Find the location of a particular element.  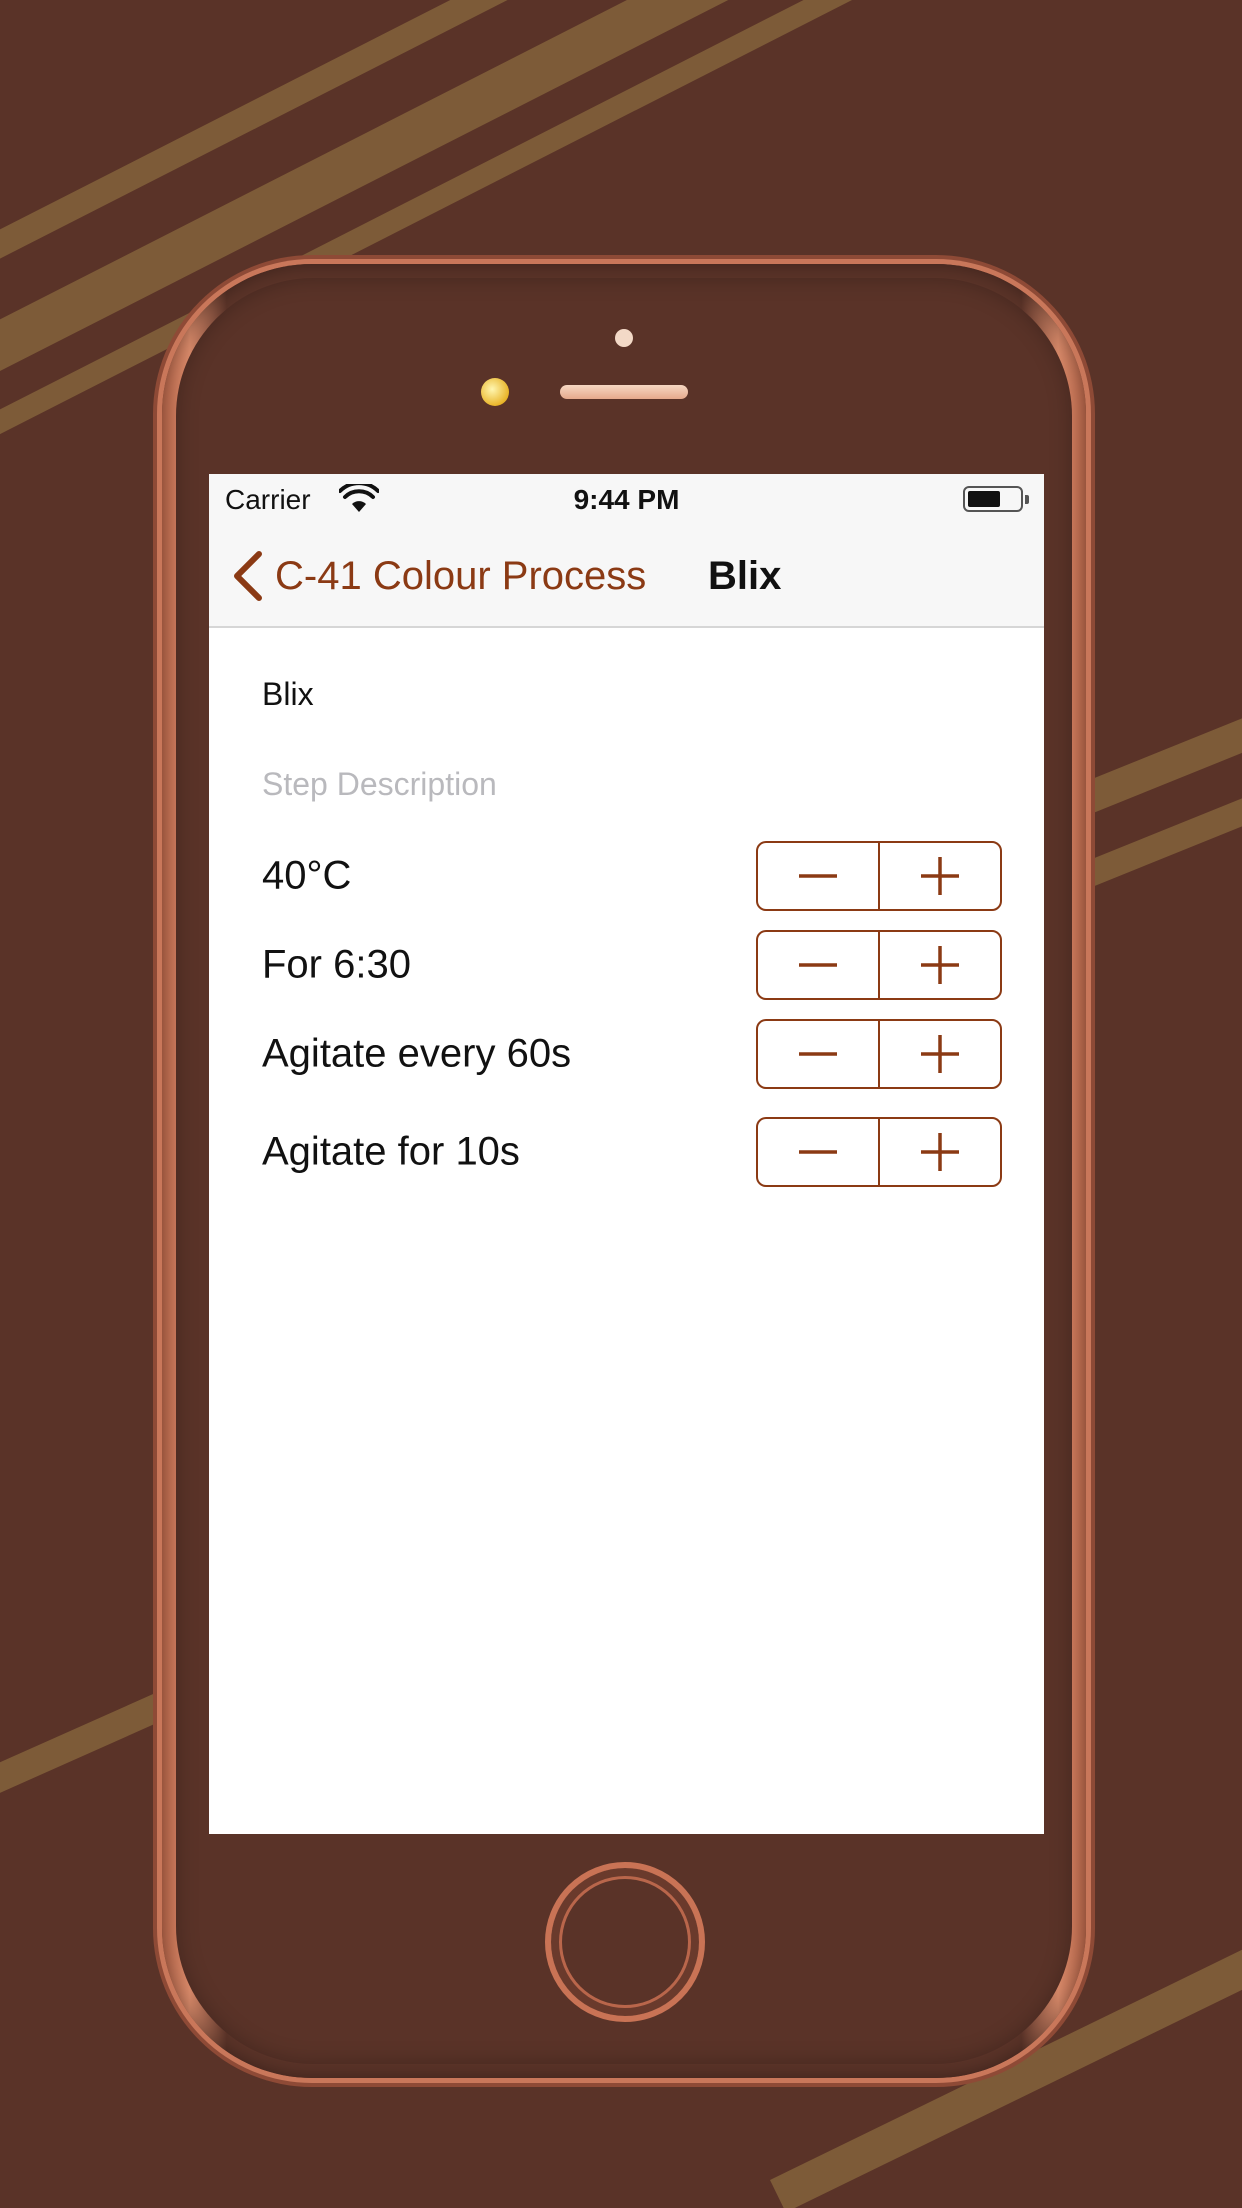

proximity-sensor is located at coordinates (495, 392).